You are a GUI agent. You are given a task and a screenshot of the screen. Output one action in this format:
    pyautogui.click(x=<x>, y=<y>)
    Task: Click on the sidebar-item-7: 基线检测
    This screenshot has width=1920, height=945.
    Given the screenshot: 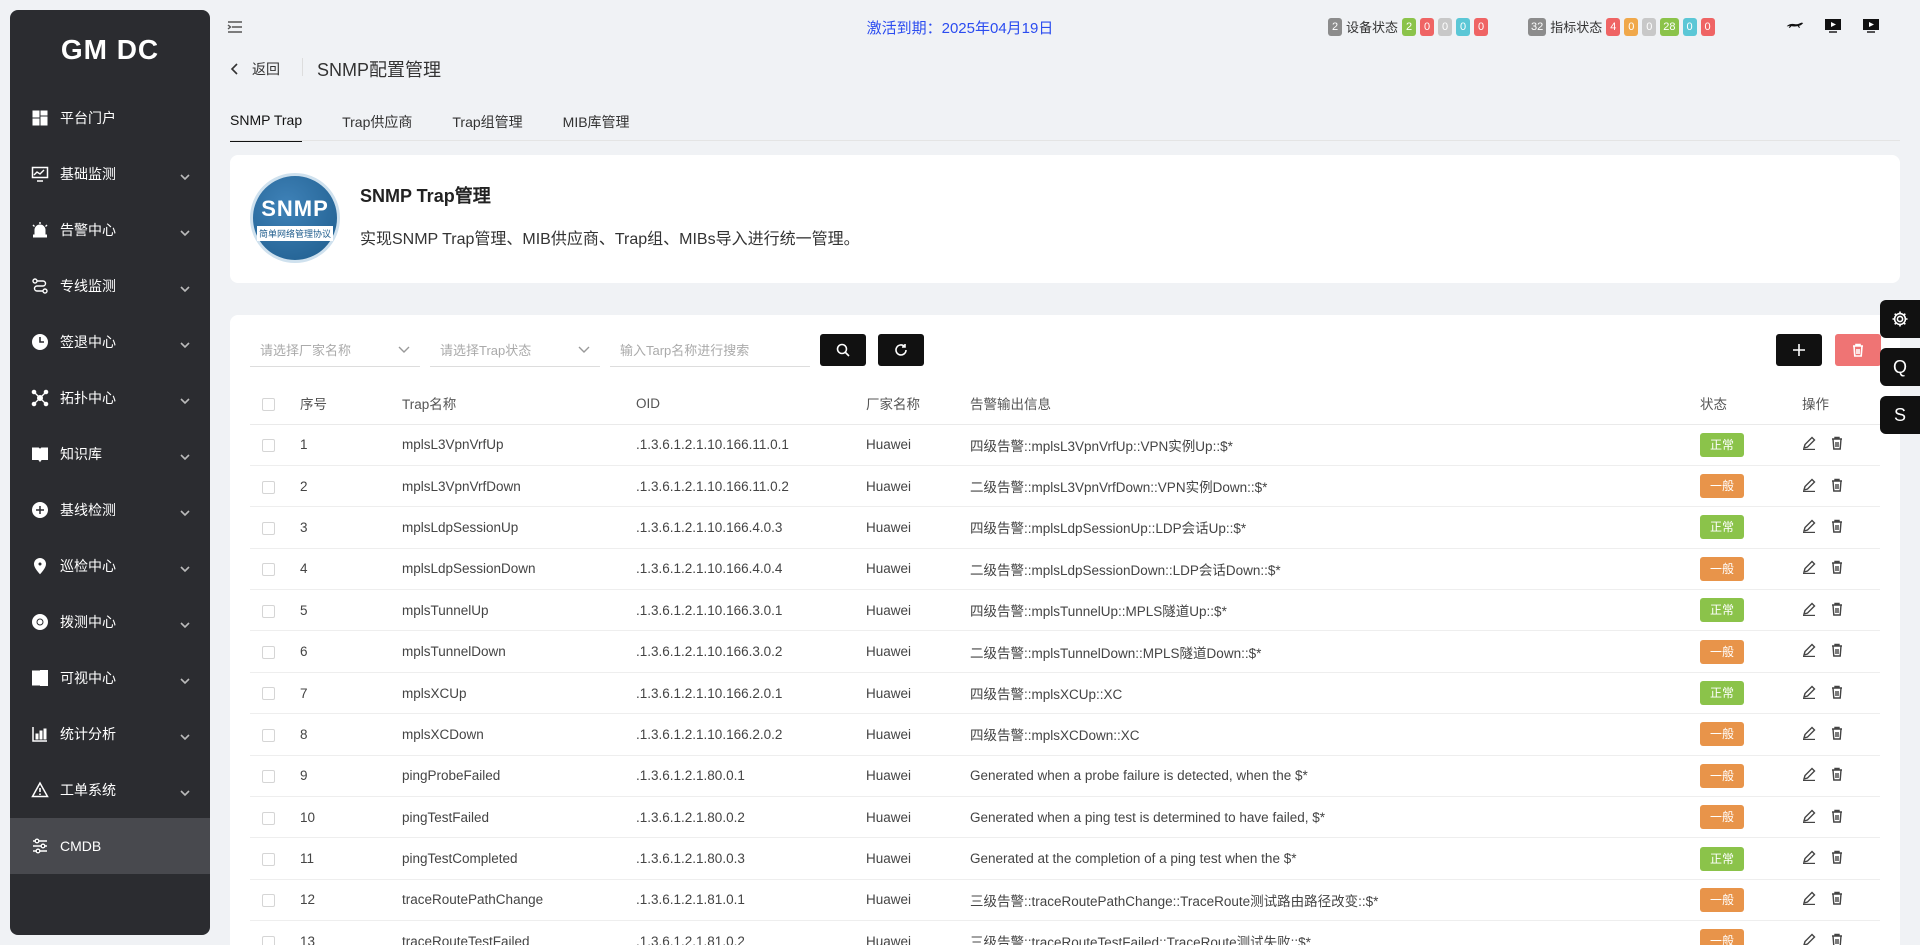 What is the action you would take?
    pyautogui.click(x=110, y=510)
    